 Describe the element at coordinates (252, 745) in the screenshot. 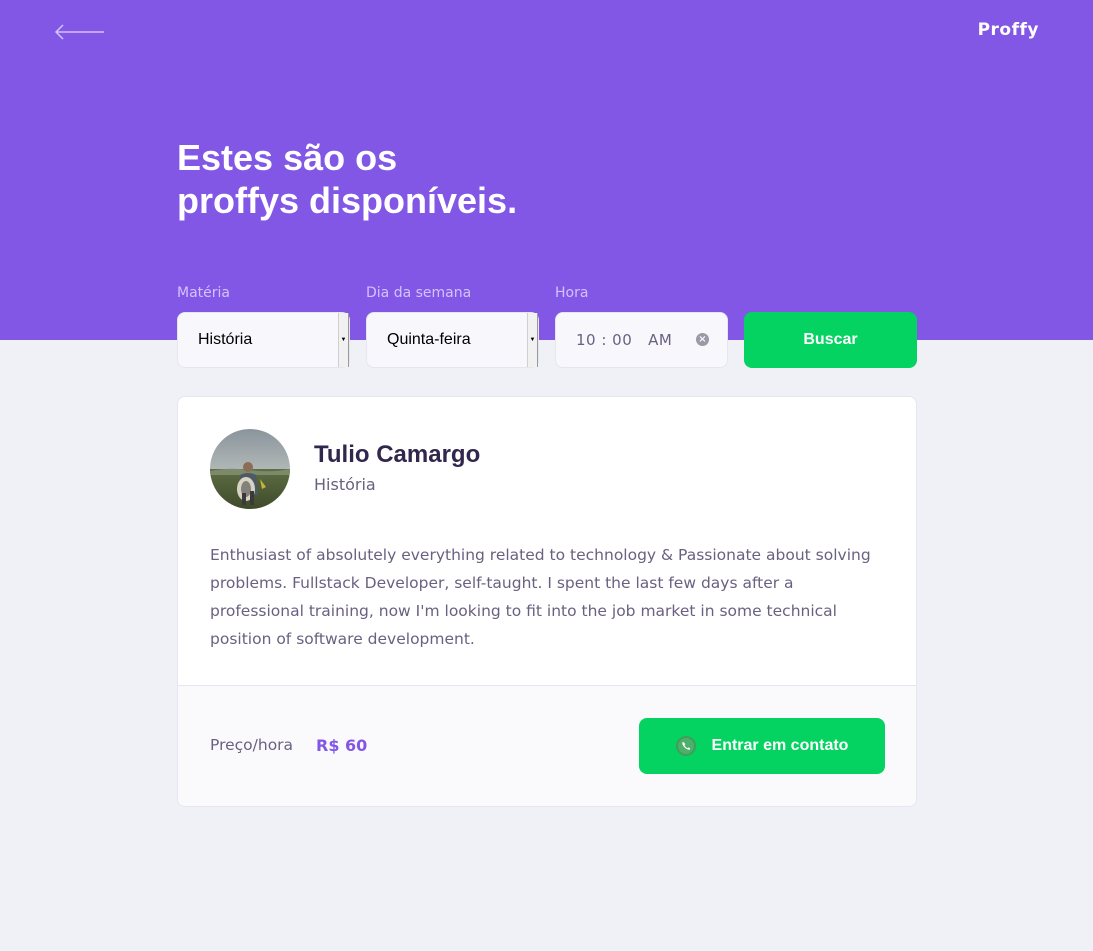

I see `price-label: Preço/hora` at that location.